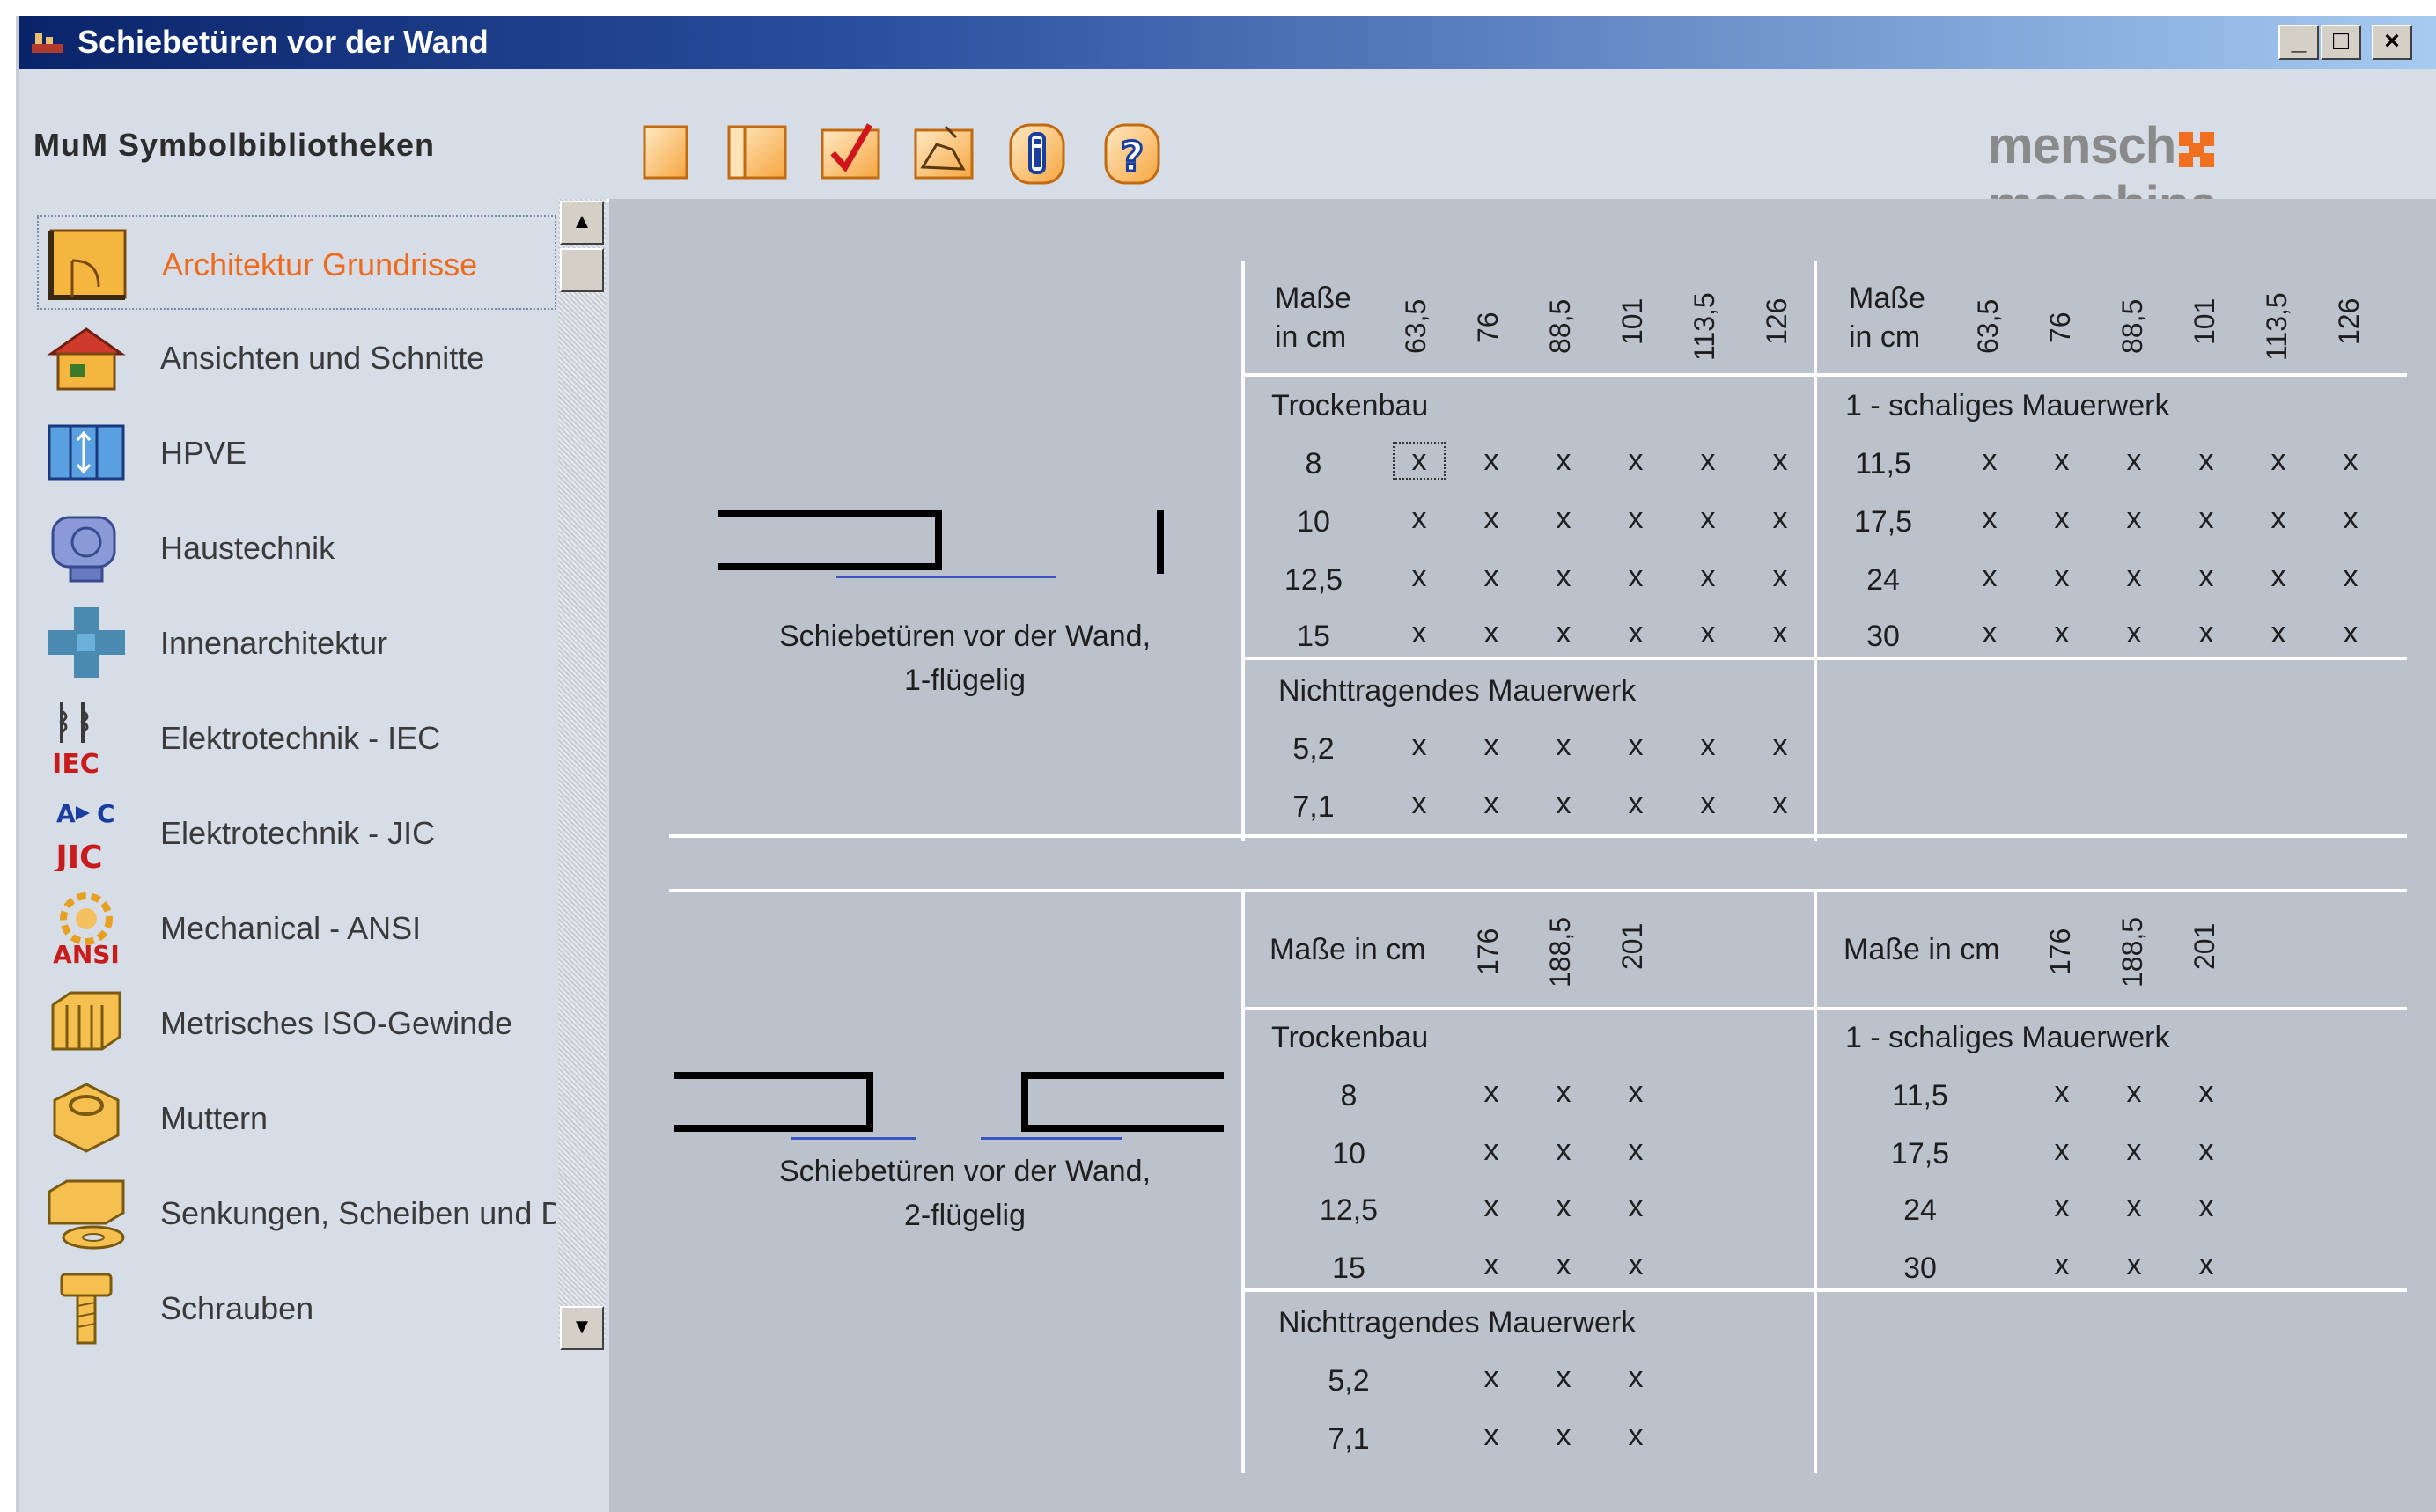  Describe the element at coordinates (582, 775) in the screenshot. I see `sidebar-scrollbar: ▲ ▼` at that location.